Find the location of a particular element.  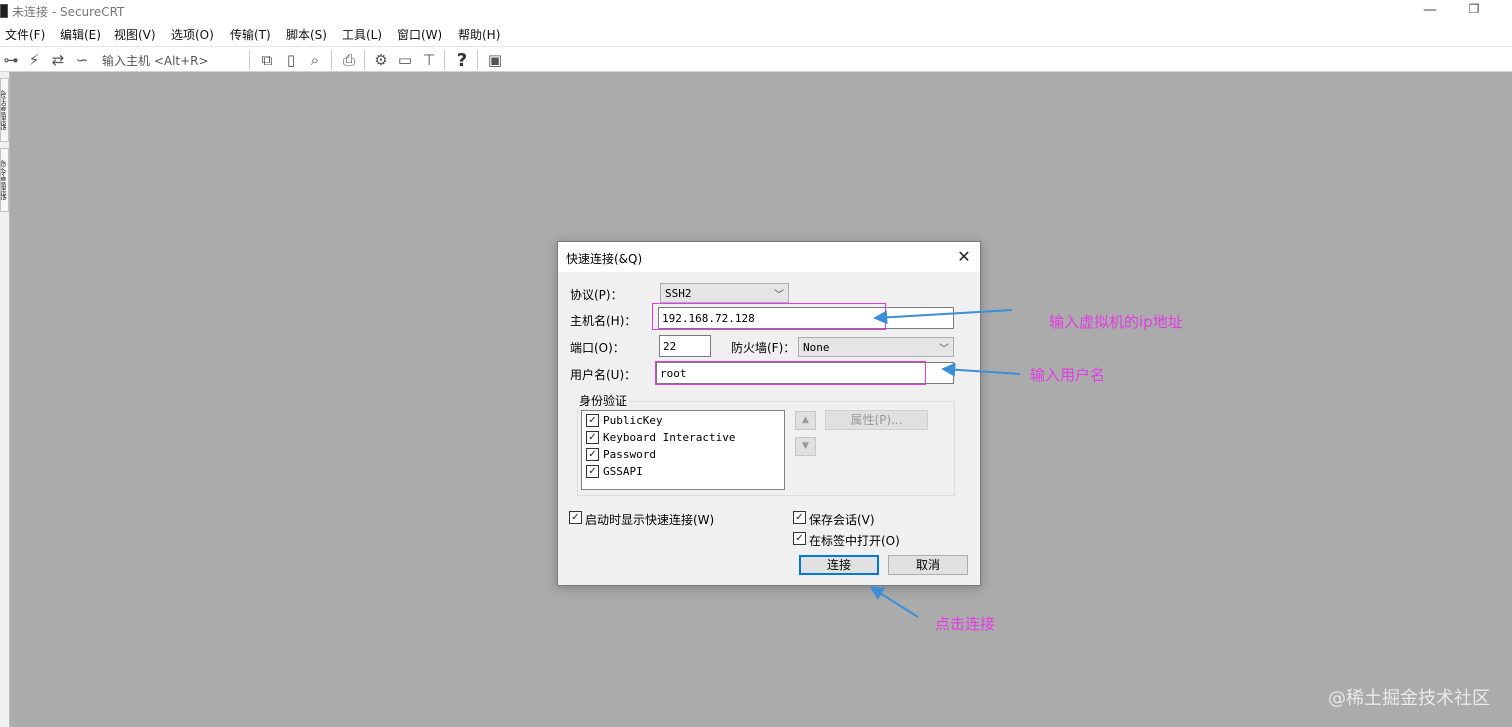

menu-window: 窗口(W) is located at coordinates (419, 34).